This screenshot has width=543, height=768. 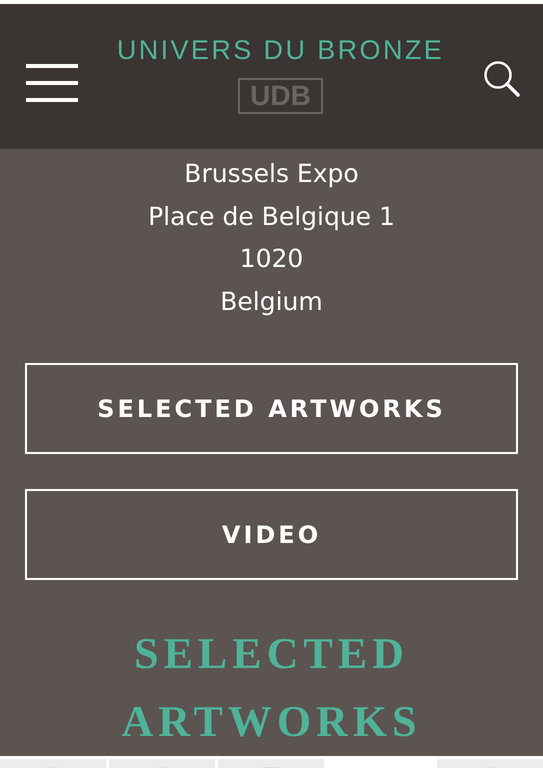 I want to click on outline-button: VIDEO, so click(x=271, y=534).